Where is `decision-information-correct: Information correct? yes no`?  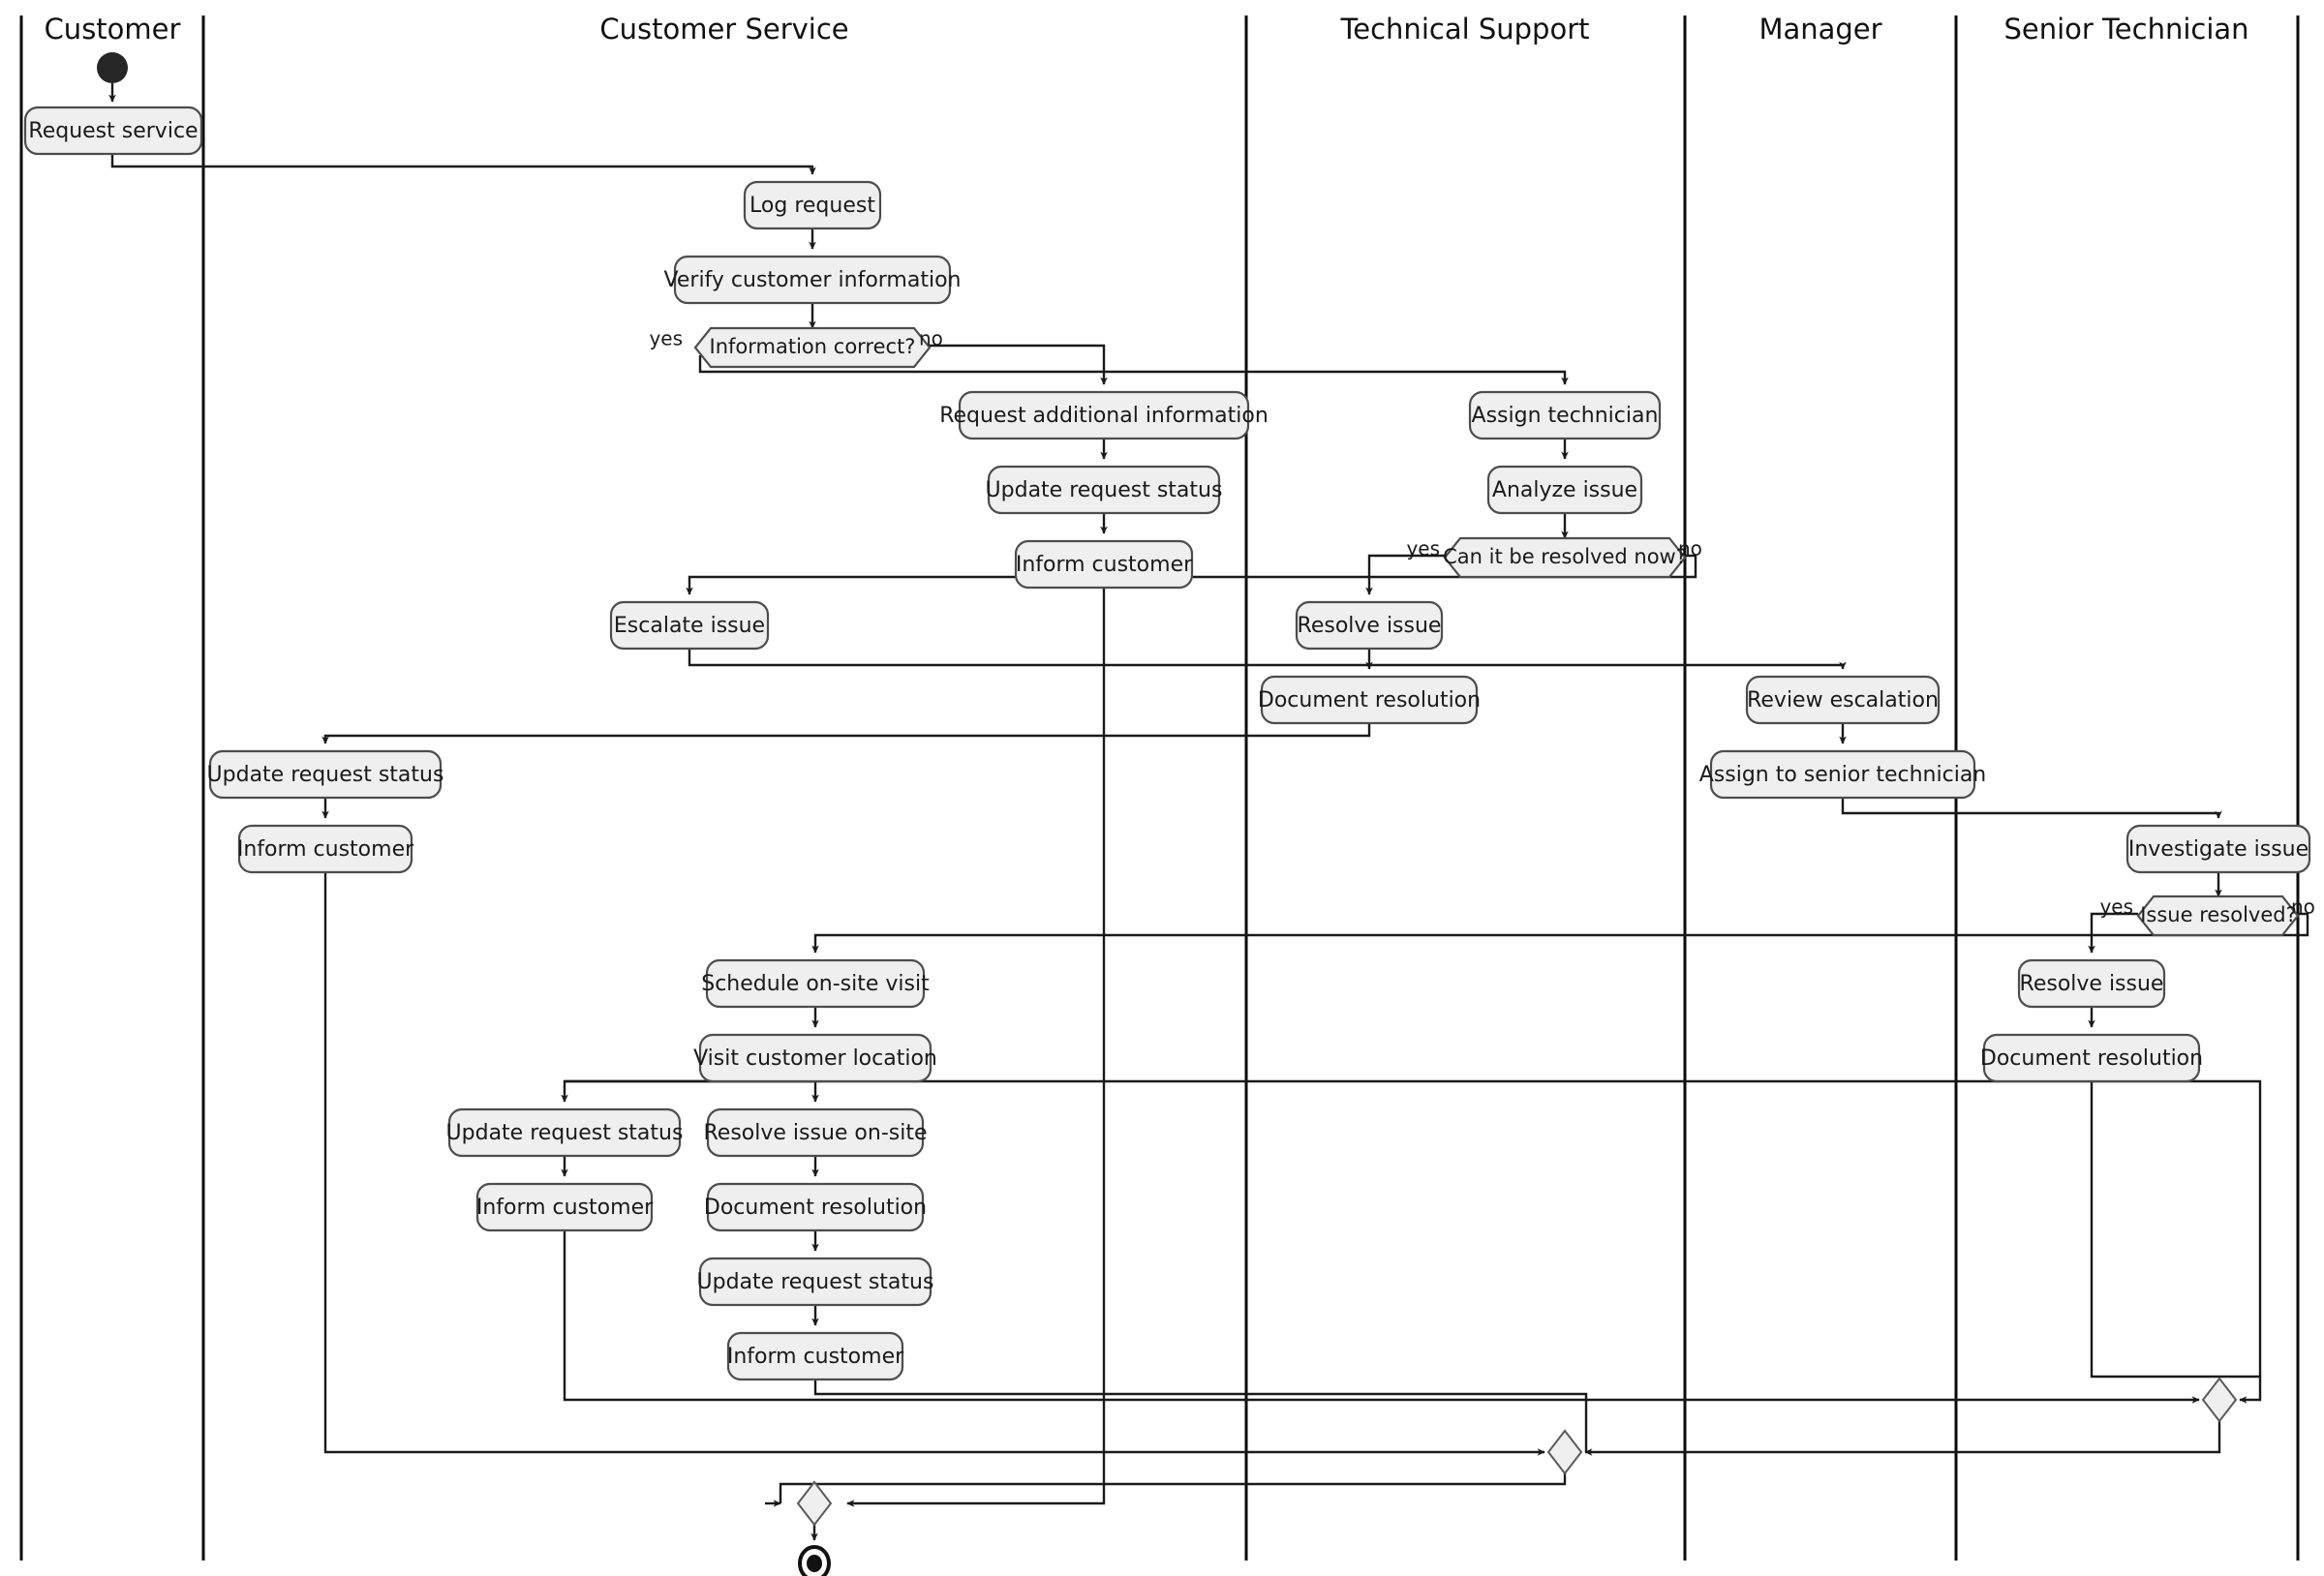 decision-information-correct: Information correct? yes no is located at coordinates (796, 348).